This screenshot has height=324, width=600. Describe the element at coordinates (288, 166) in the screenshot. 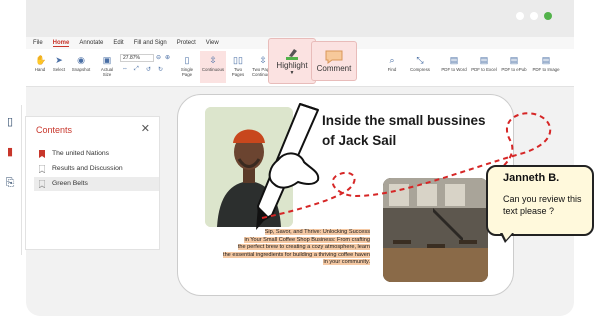

I see `pen-drawing-icon` at that location.